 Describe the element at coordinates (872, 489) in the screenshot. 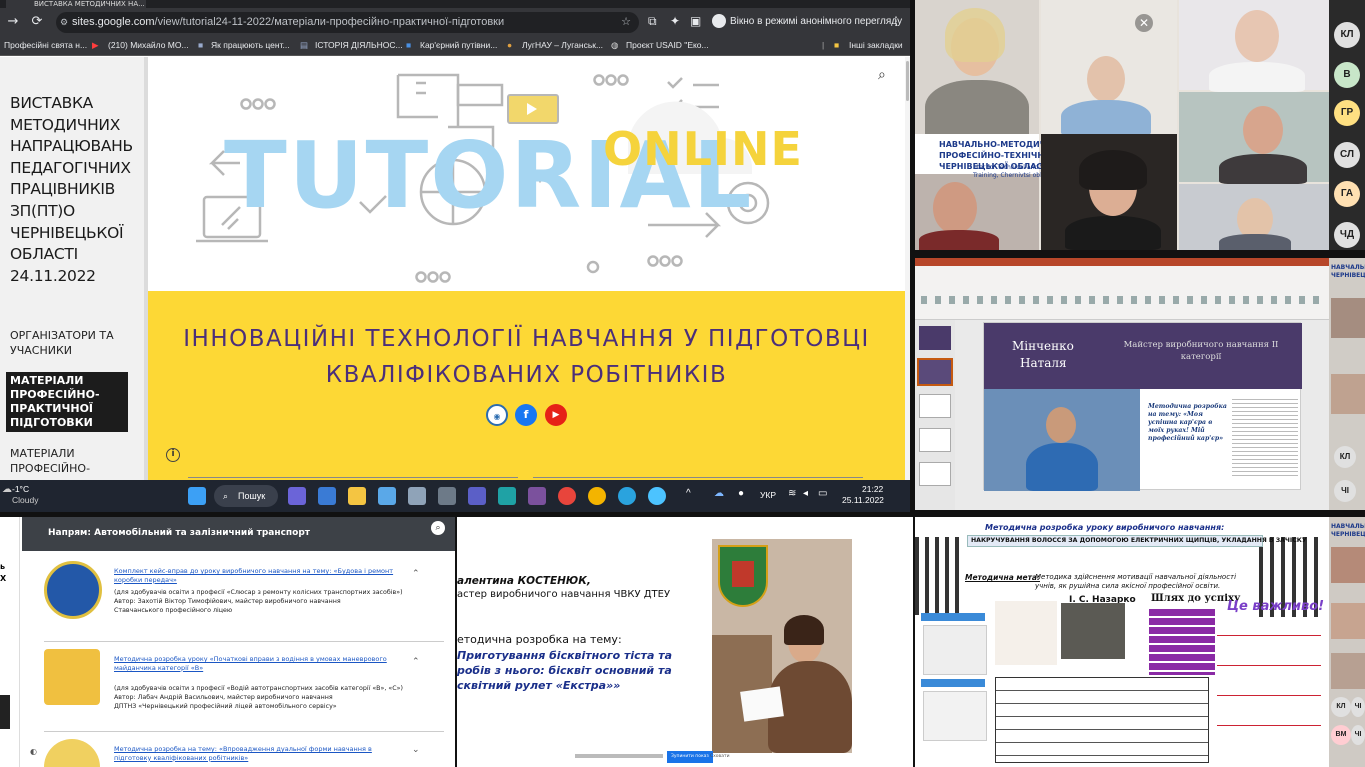

I see `clock-time: 21:22` at that location.